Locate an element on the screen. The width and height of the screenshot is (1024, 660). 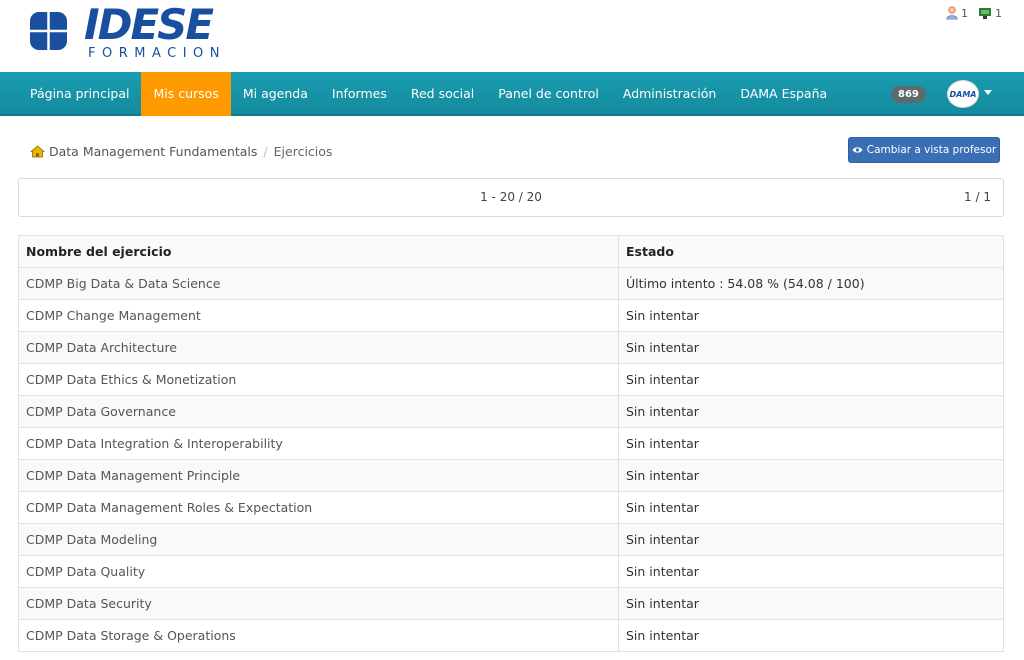
table-row: CDMP Data Architecture Sin intentar is located at coordinates (511, 347).